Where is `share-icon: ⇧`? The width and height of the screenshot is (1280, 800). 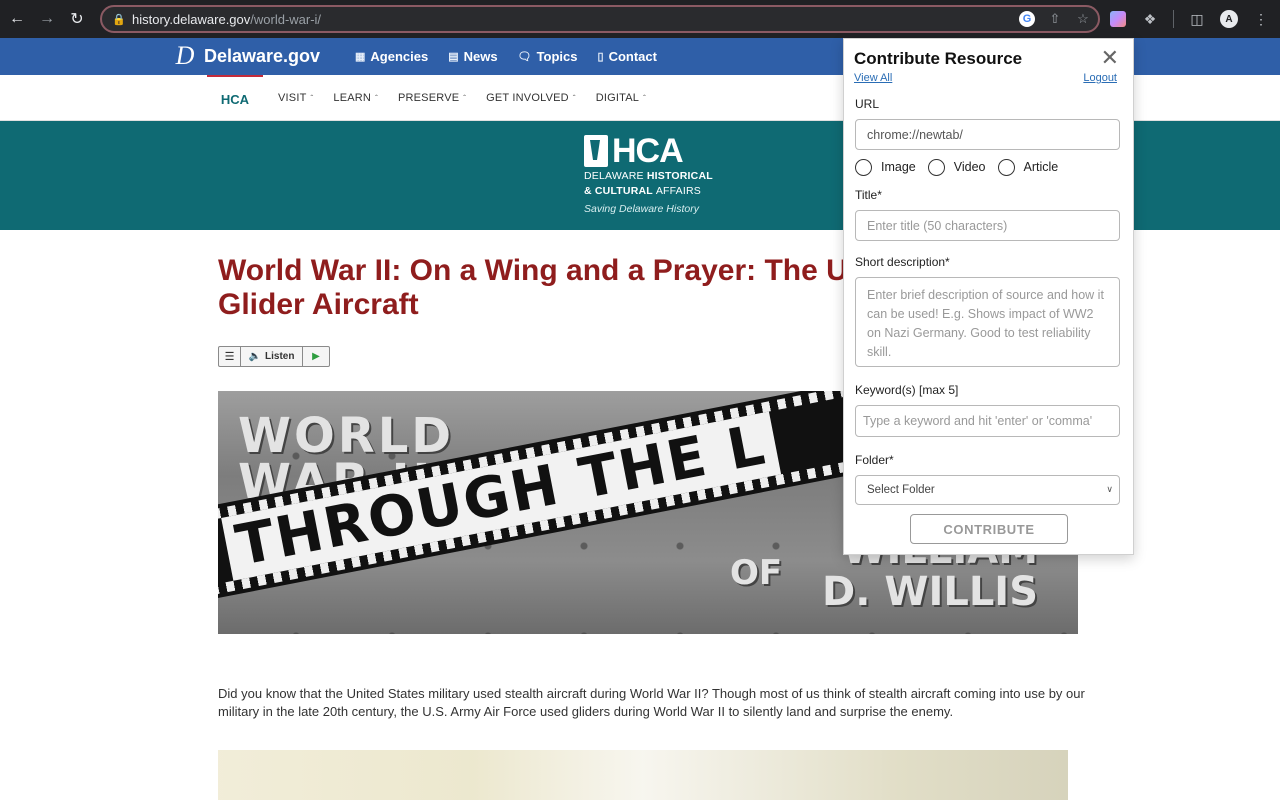 share-icon: ⇧ is located at coordinates (1055, 19).